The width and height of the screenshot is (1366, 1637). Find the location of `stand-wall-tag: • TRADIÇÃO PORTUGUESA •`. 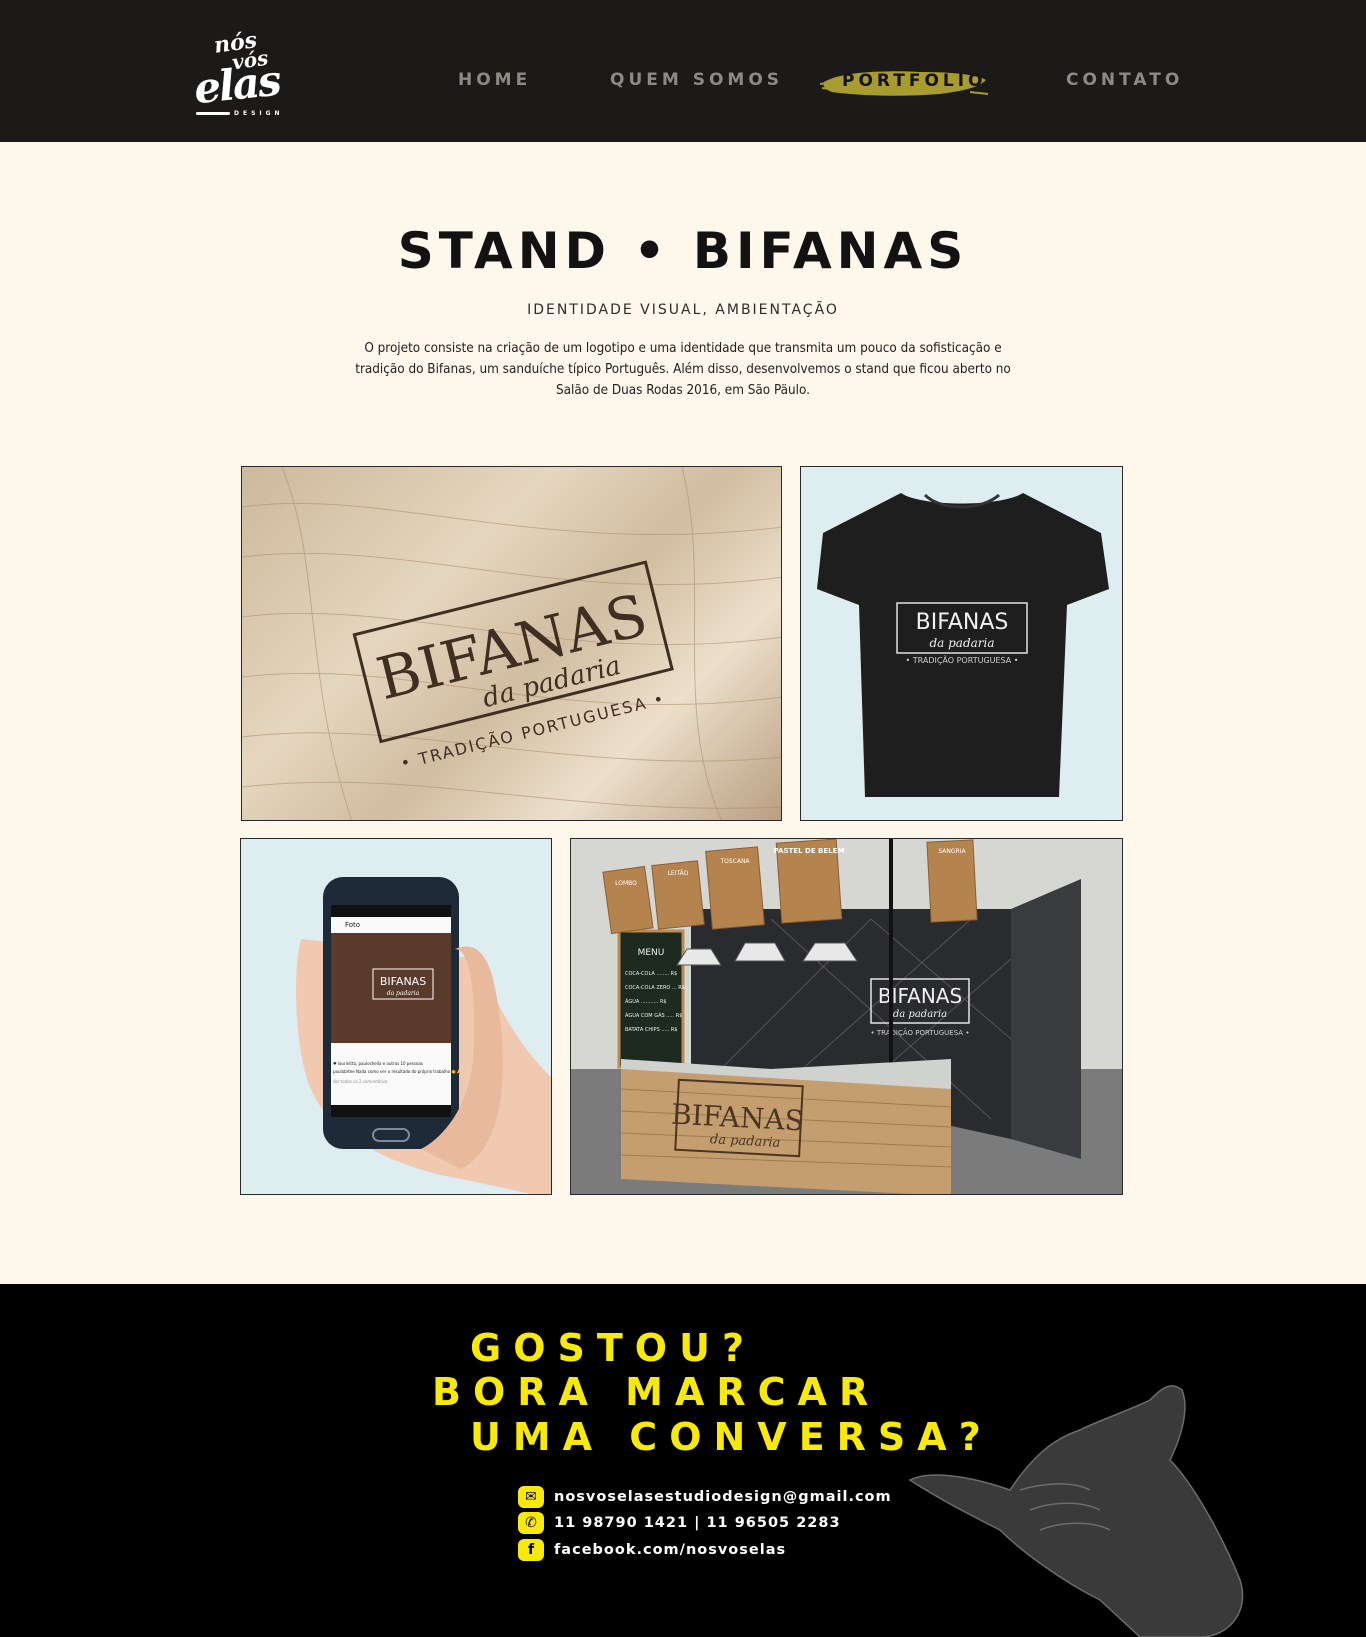

stand-wall-tag: • TRADIÇÃO PORTUGUESA • is located at coordinates (920, 1032).